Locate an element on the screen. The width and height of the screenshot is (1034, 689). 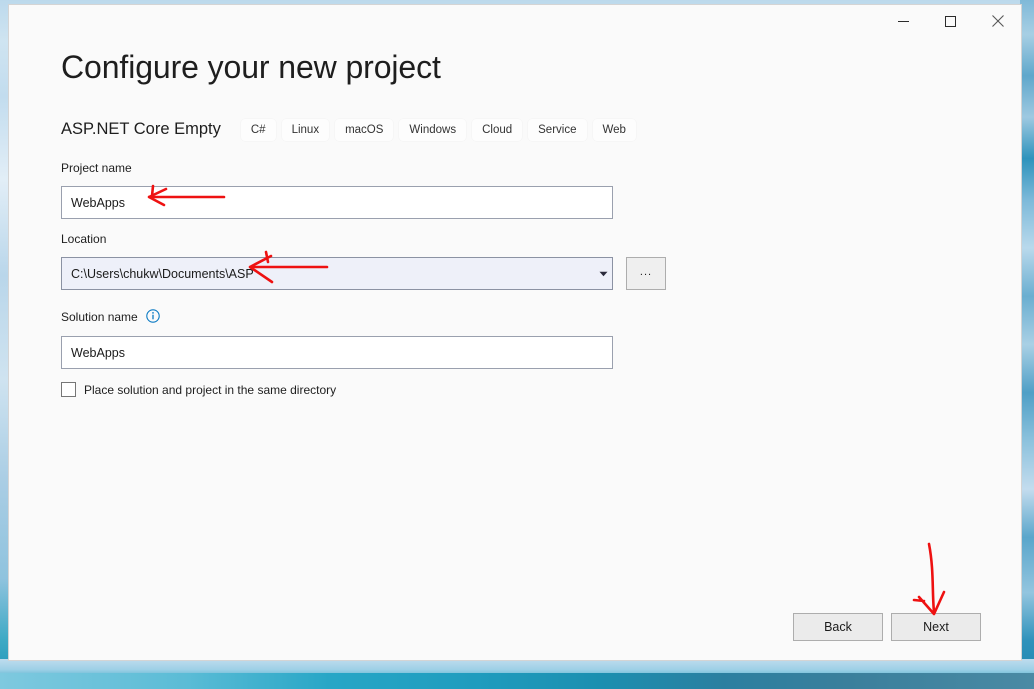
location-label: Location is located at coordinates (84, 239).